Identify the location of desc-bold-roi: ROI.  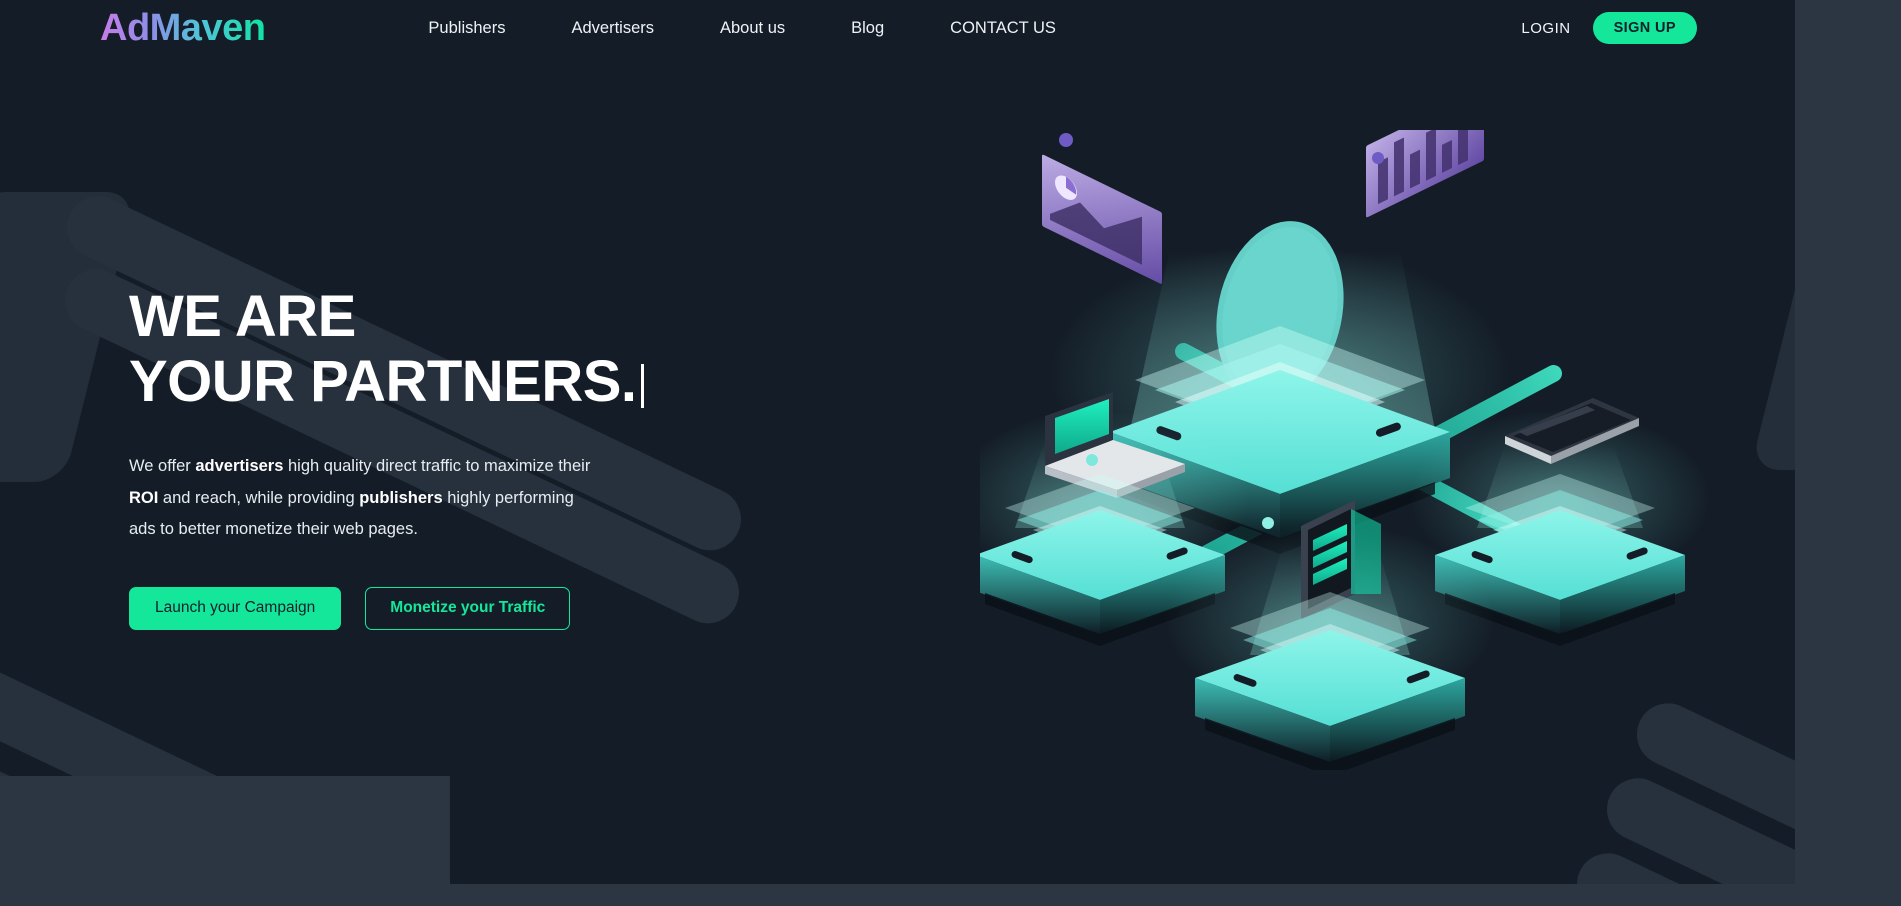
(144, 497).